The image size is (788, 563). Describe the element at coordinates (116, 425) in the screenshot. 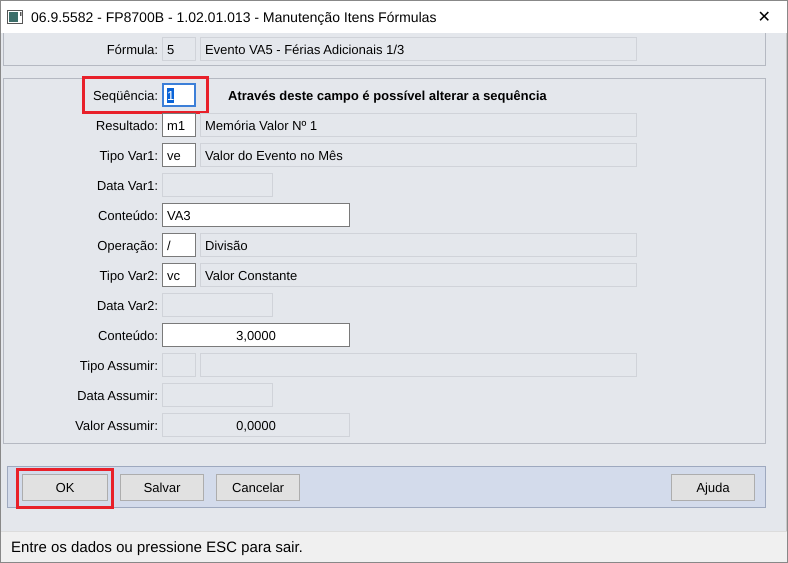

I see `field-label: Valor Assumir:` at that location.